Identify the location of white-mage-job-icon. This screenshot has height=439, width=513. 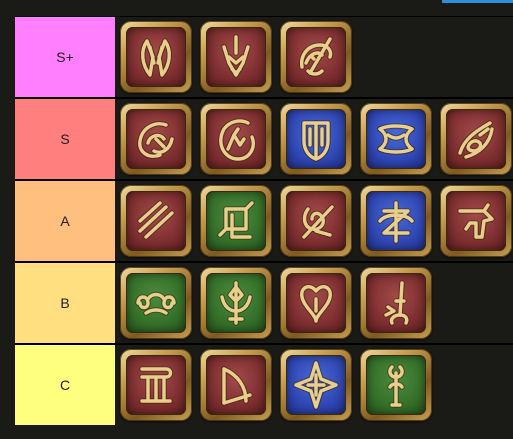
(396, 385).